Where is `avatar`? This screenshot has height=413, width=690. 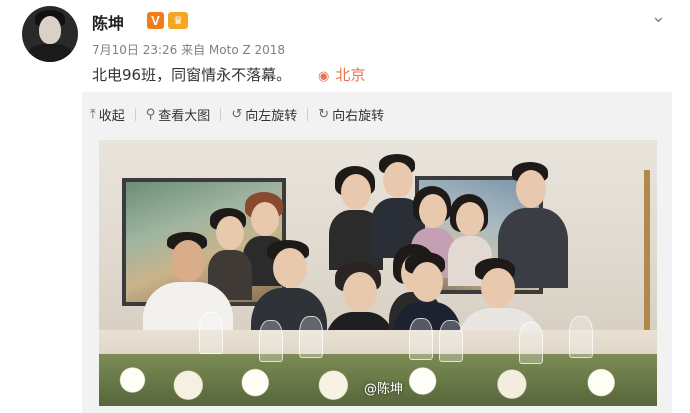 avatar is located at coordinates (50, 34).